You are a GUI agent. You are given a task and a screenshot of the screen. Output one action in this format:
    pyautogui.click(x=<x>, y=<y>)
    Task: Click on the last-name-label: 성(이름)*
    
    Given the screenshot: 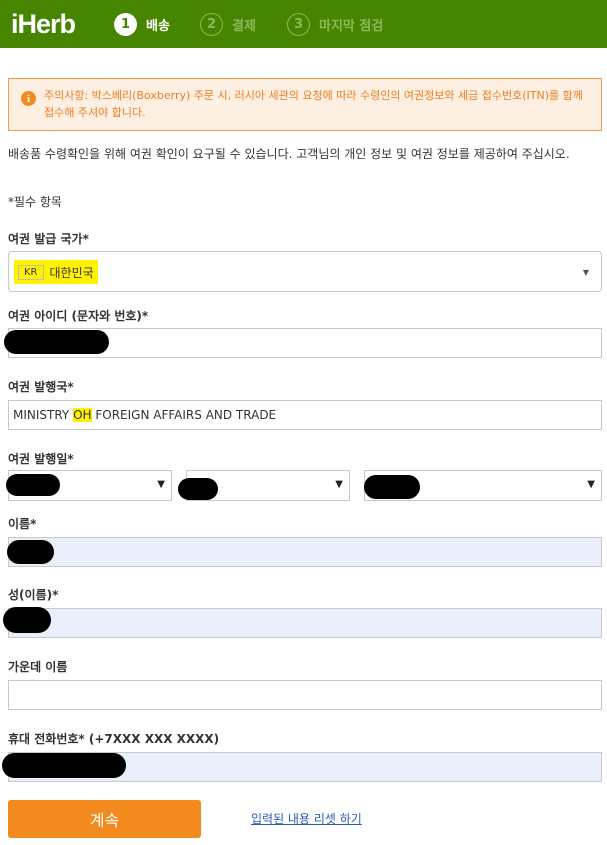 What is the action you would take?
    pyautogui.click(x=33, y=595)
    